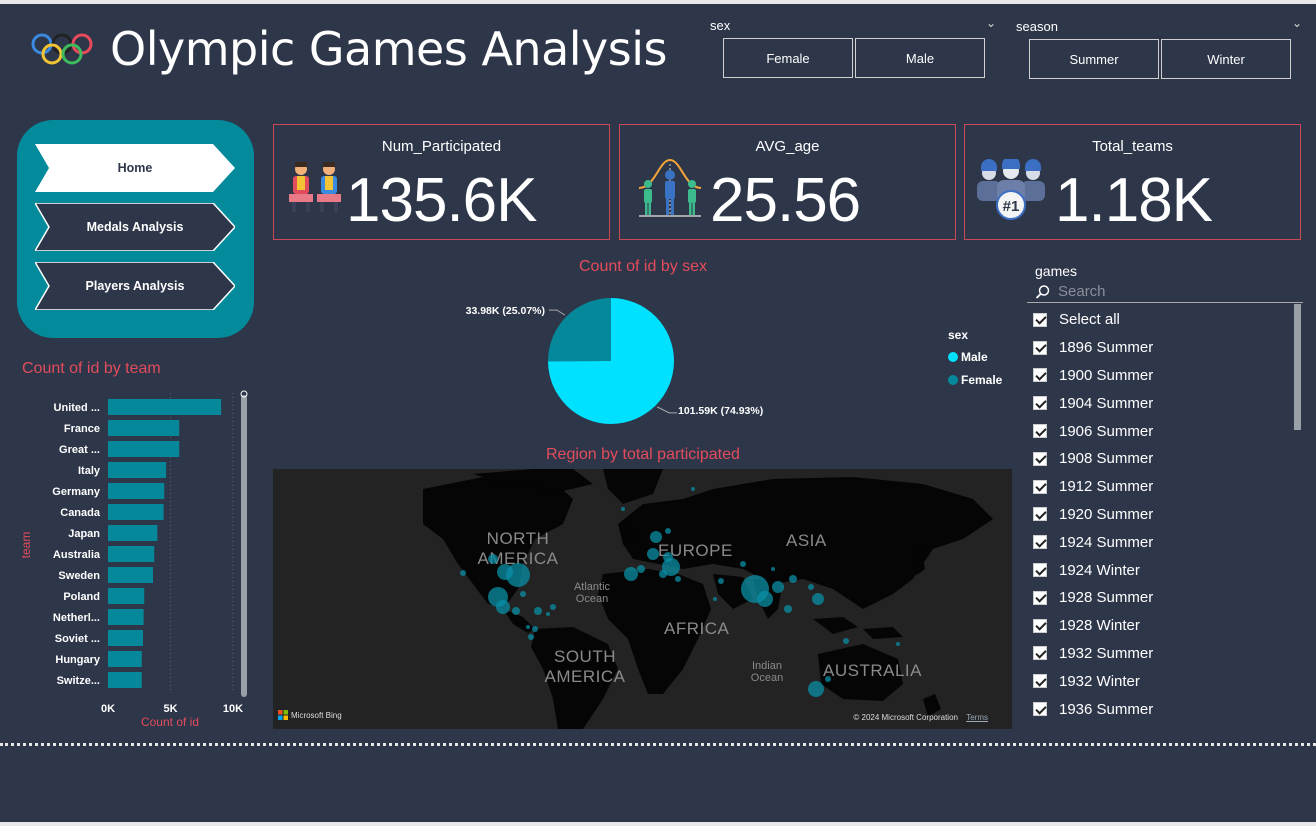  I want to click on terms-link: Terms, so click(977, 717).